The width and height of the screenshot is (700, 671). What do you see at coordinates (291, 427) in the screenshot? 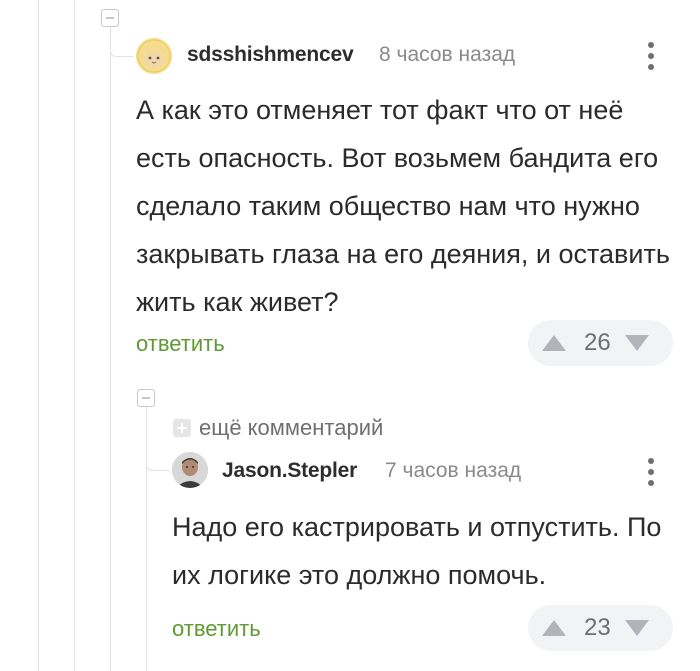
I see `more-comments-label: ещё комментарий` at bounding box center [291, 427].